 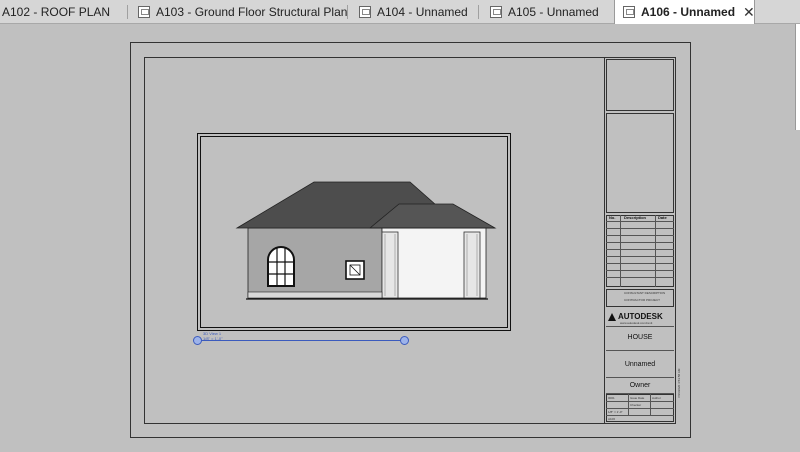 What do you see at coordinates (553, 12) in the screenshot?
I see `tab-label: A105 - Unnamed` at bounding box center [553, 12].